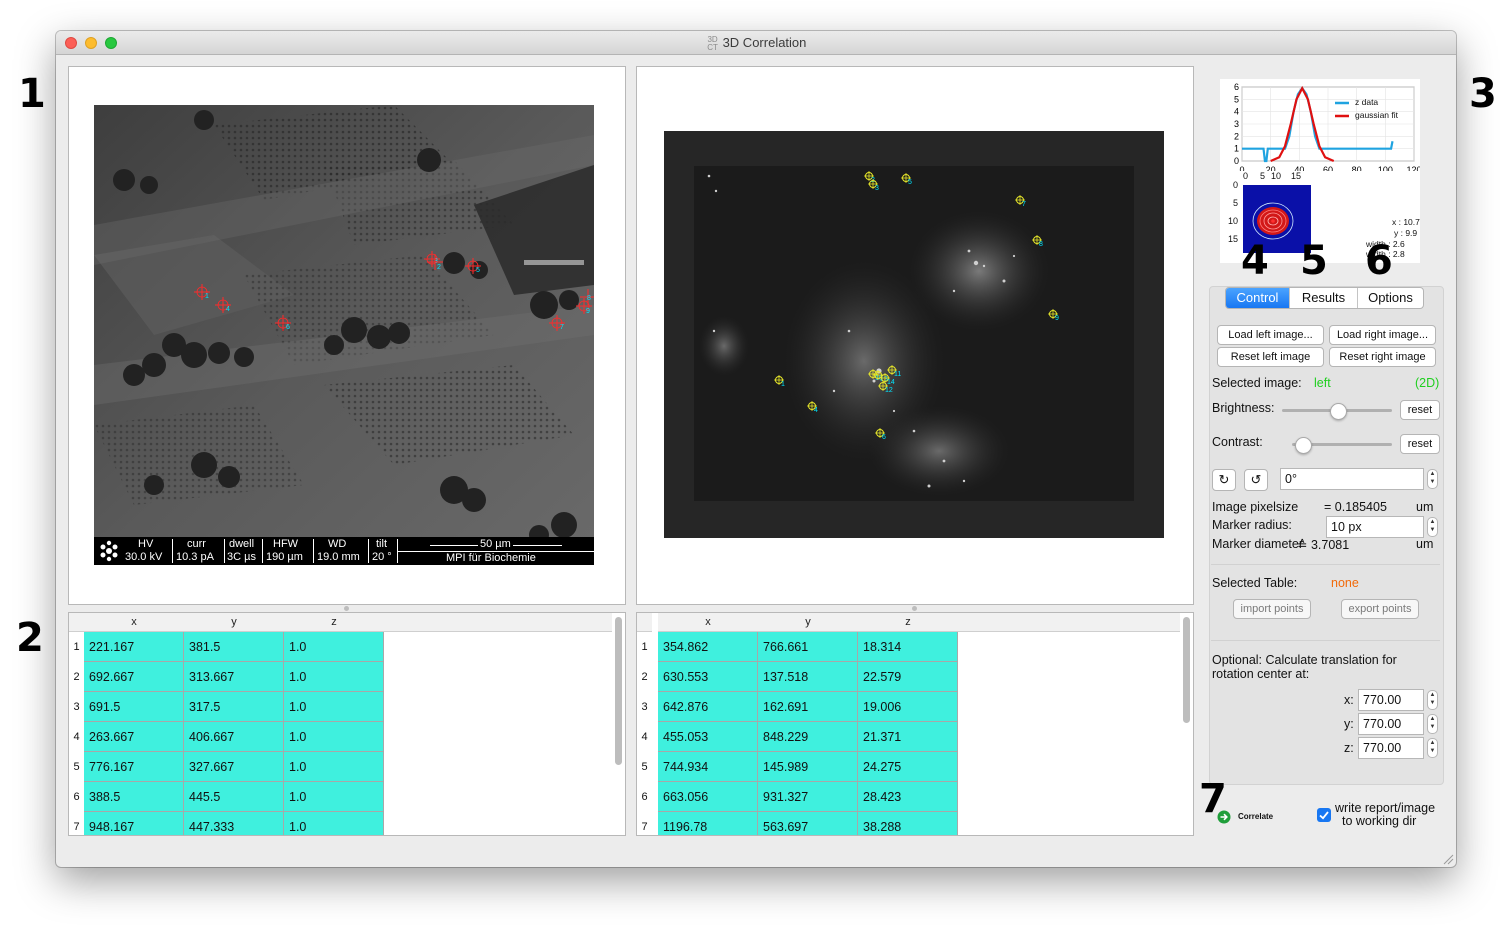 The height and width of the screenshot is (948, 1512). Describe the element at coordinates (76, 677) in the screenshot. I see `left-table-row-number: 2` at that location.